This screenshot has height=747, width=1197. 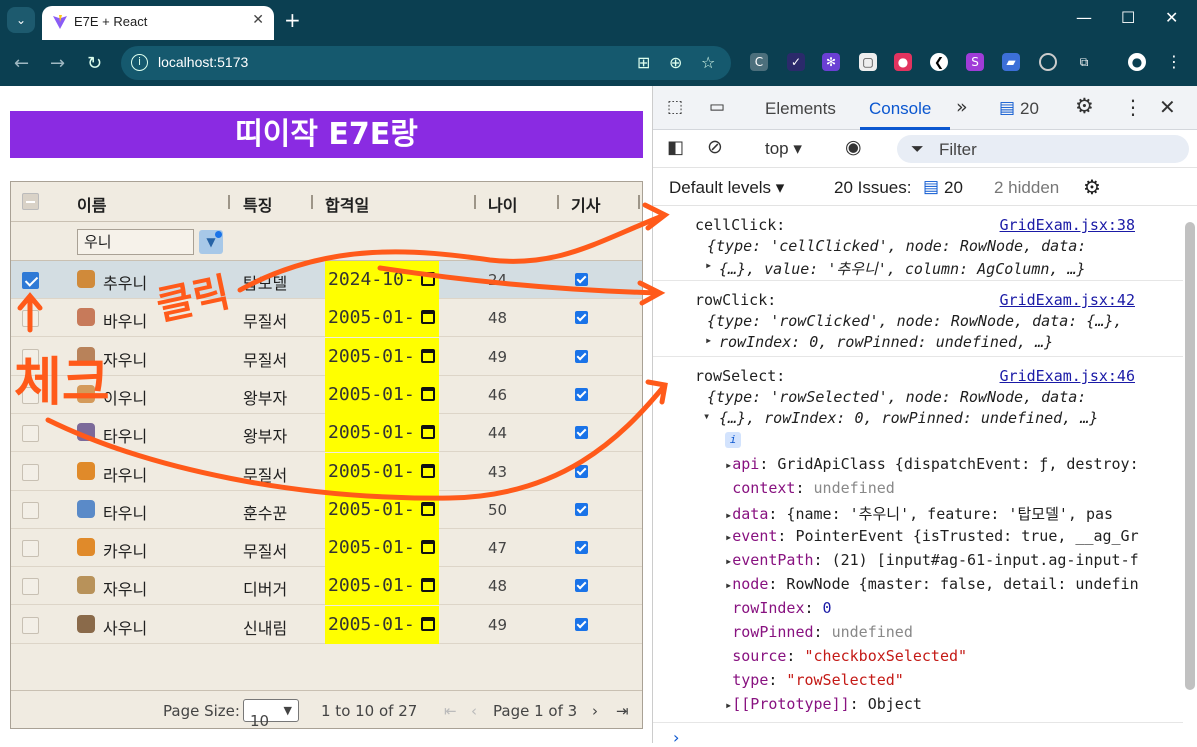 I want to click on cell-name: 자우니, so click(x=125, y=588).